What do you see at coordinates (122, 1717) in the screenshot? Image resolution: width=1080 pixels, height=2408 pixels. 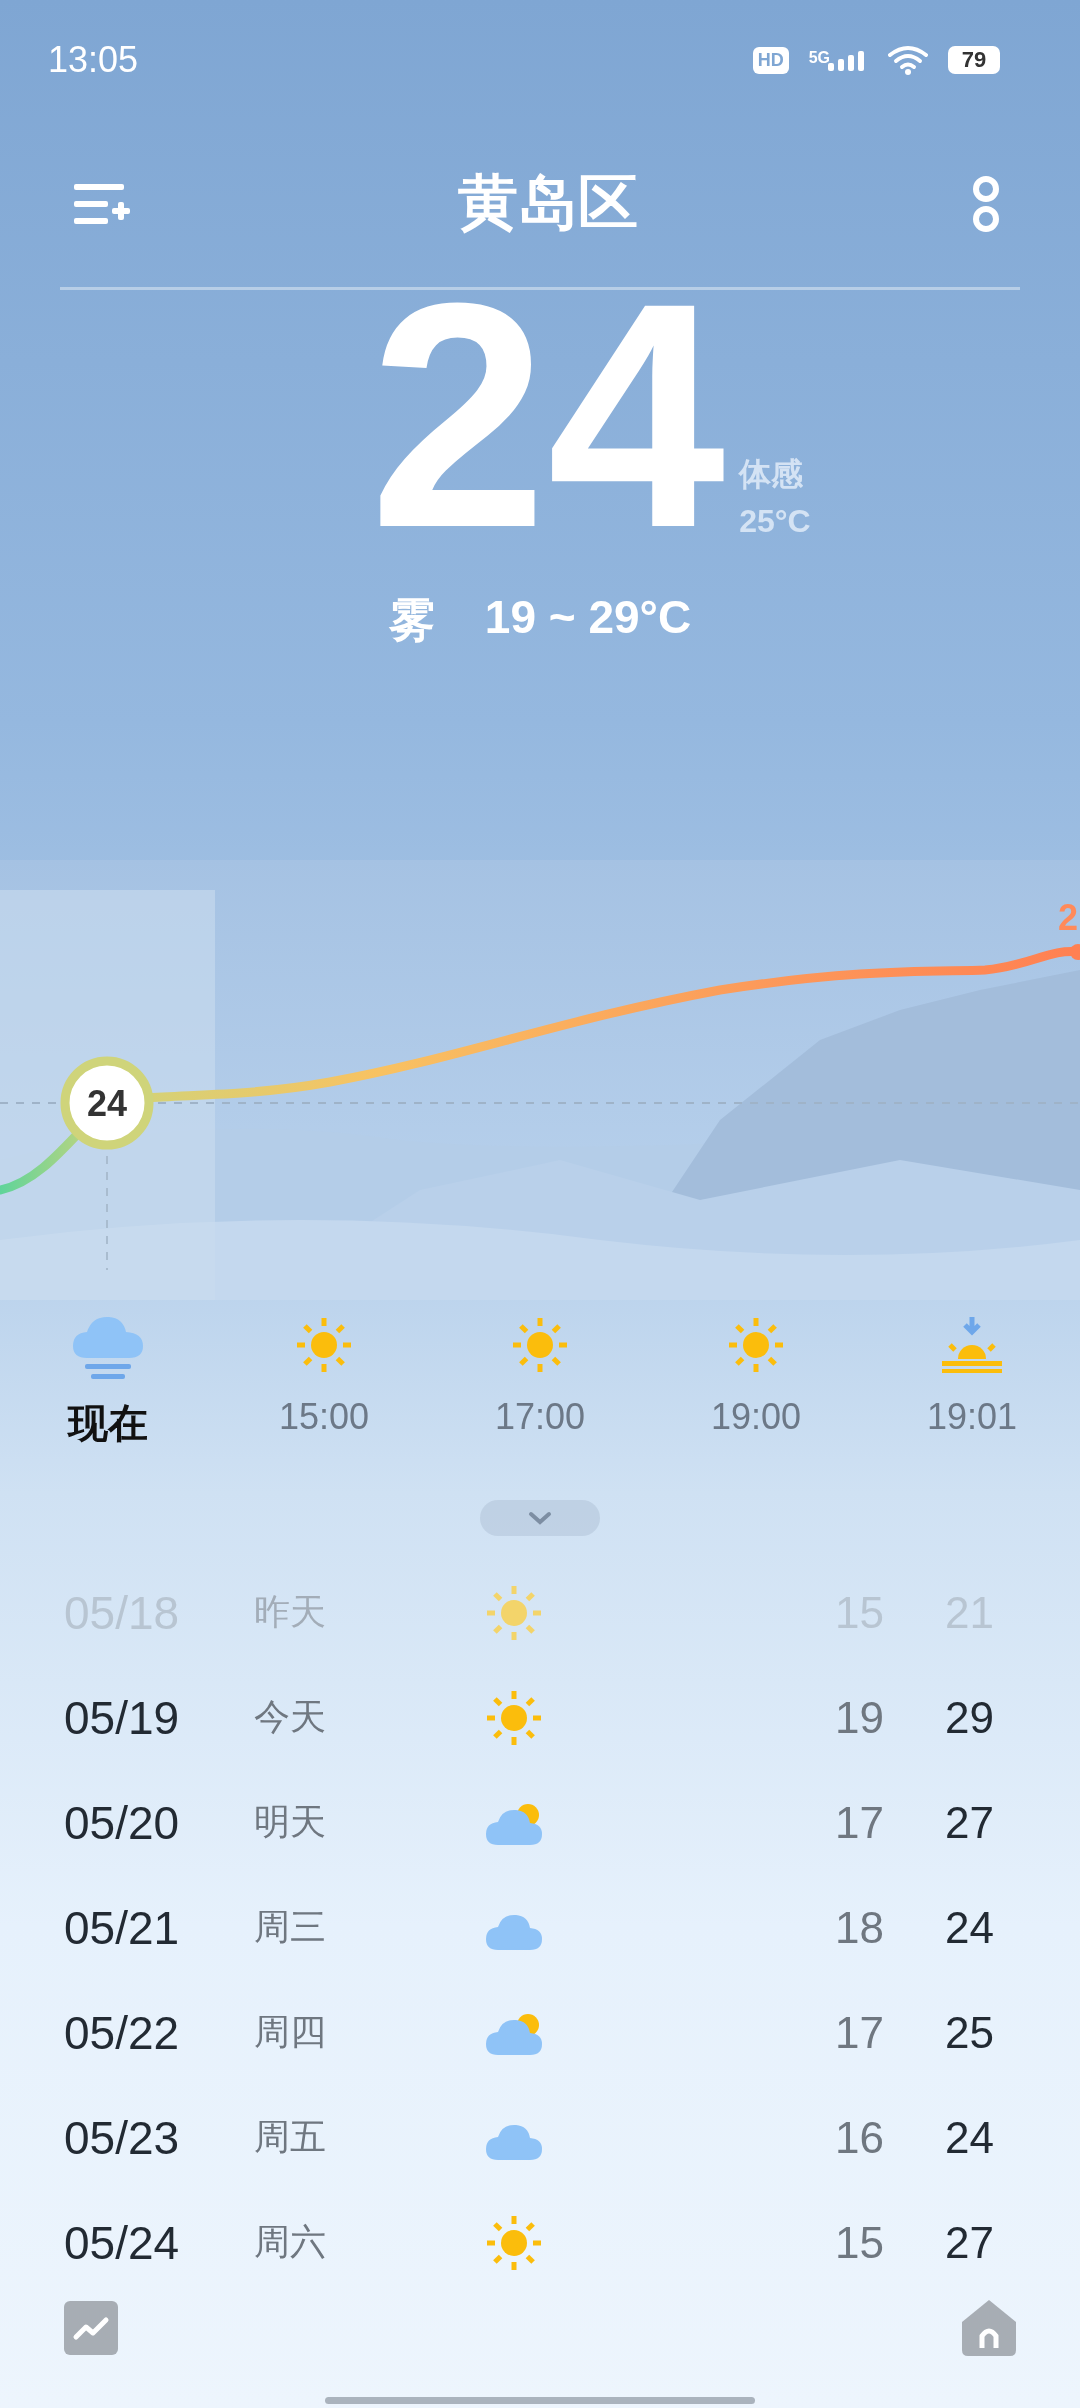 I see `date-label: 05/19` at bounding box center [122, 1717].